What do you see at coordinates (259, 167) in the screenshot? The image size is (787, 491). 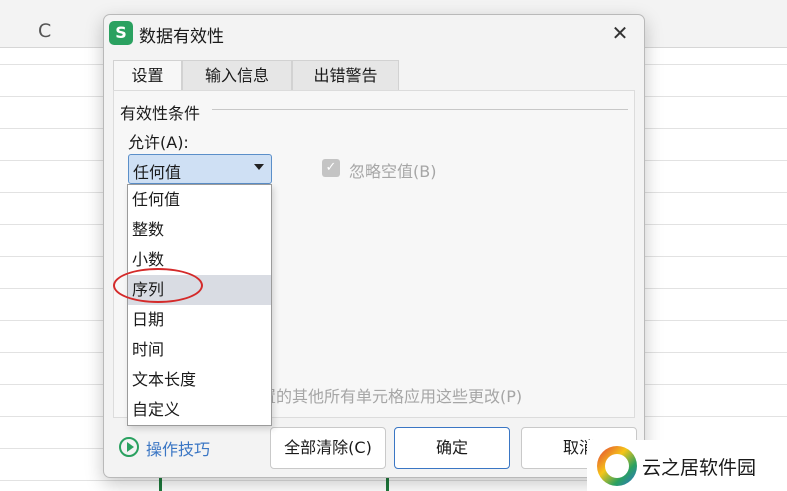 I see `chevron-down-icon` at bounding box center [259, 167].